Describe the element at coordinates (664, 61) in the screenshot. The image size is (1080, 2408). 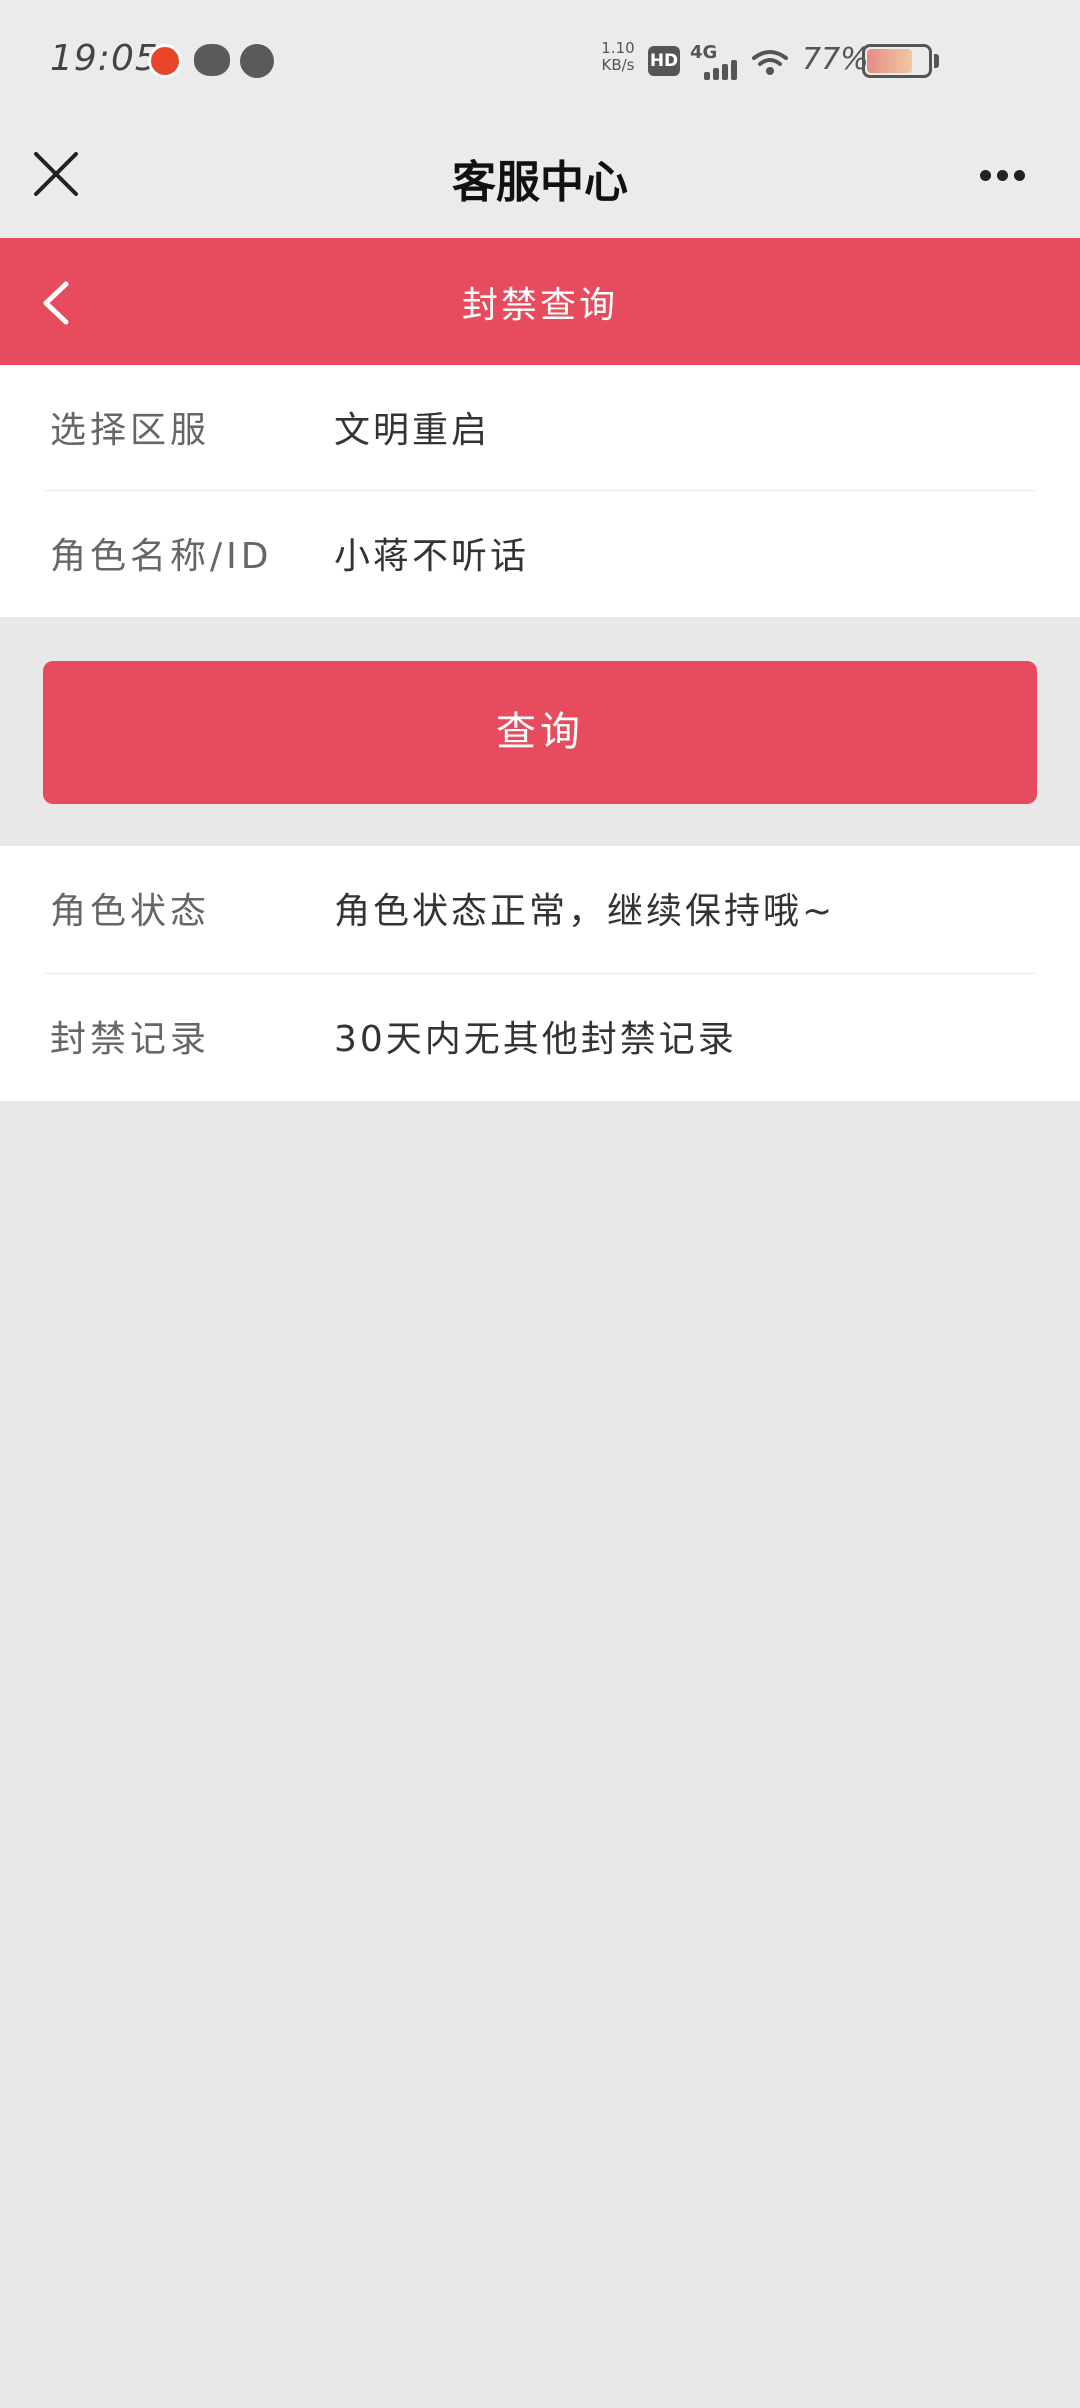
I see `hd-icon: HD` at that location.